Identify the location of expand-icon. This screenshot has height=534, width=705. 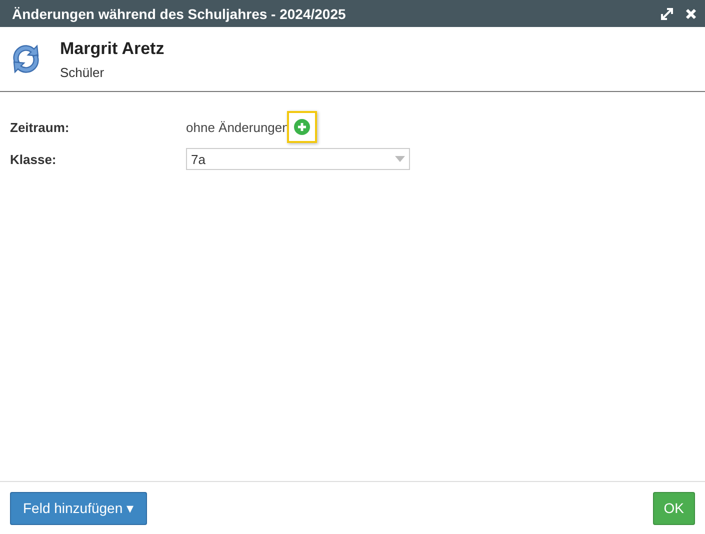
(667, 14).